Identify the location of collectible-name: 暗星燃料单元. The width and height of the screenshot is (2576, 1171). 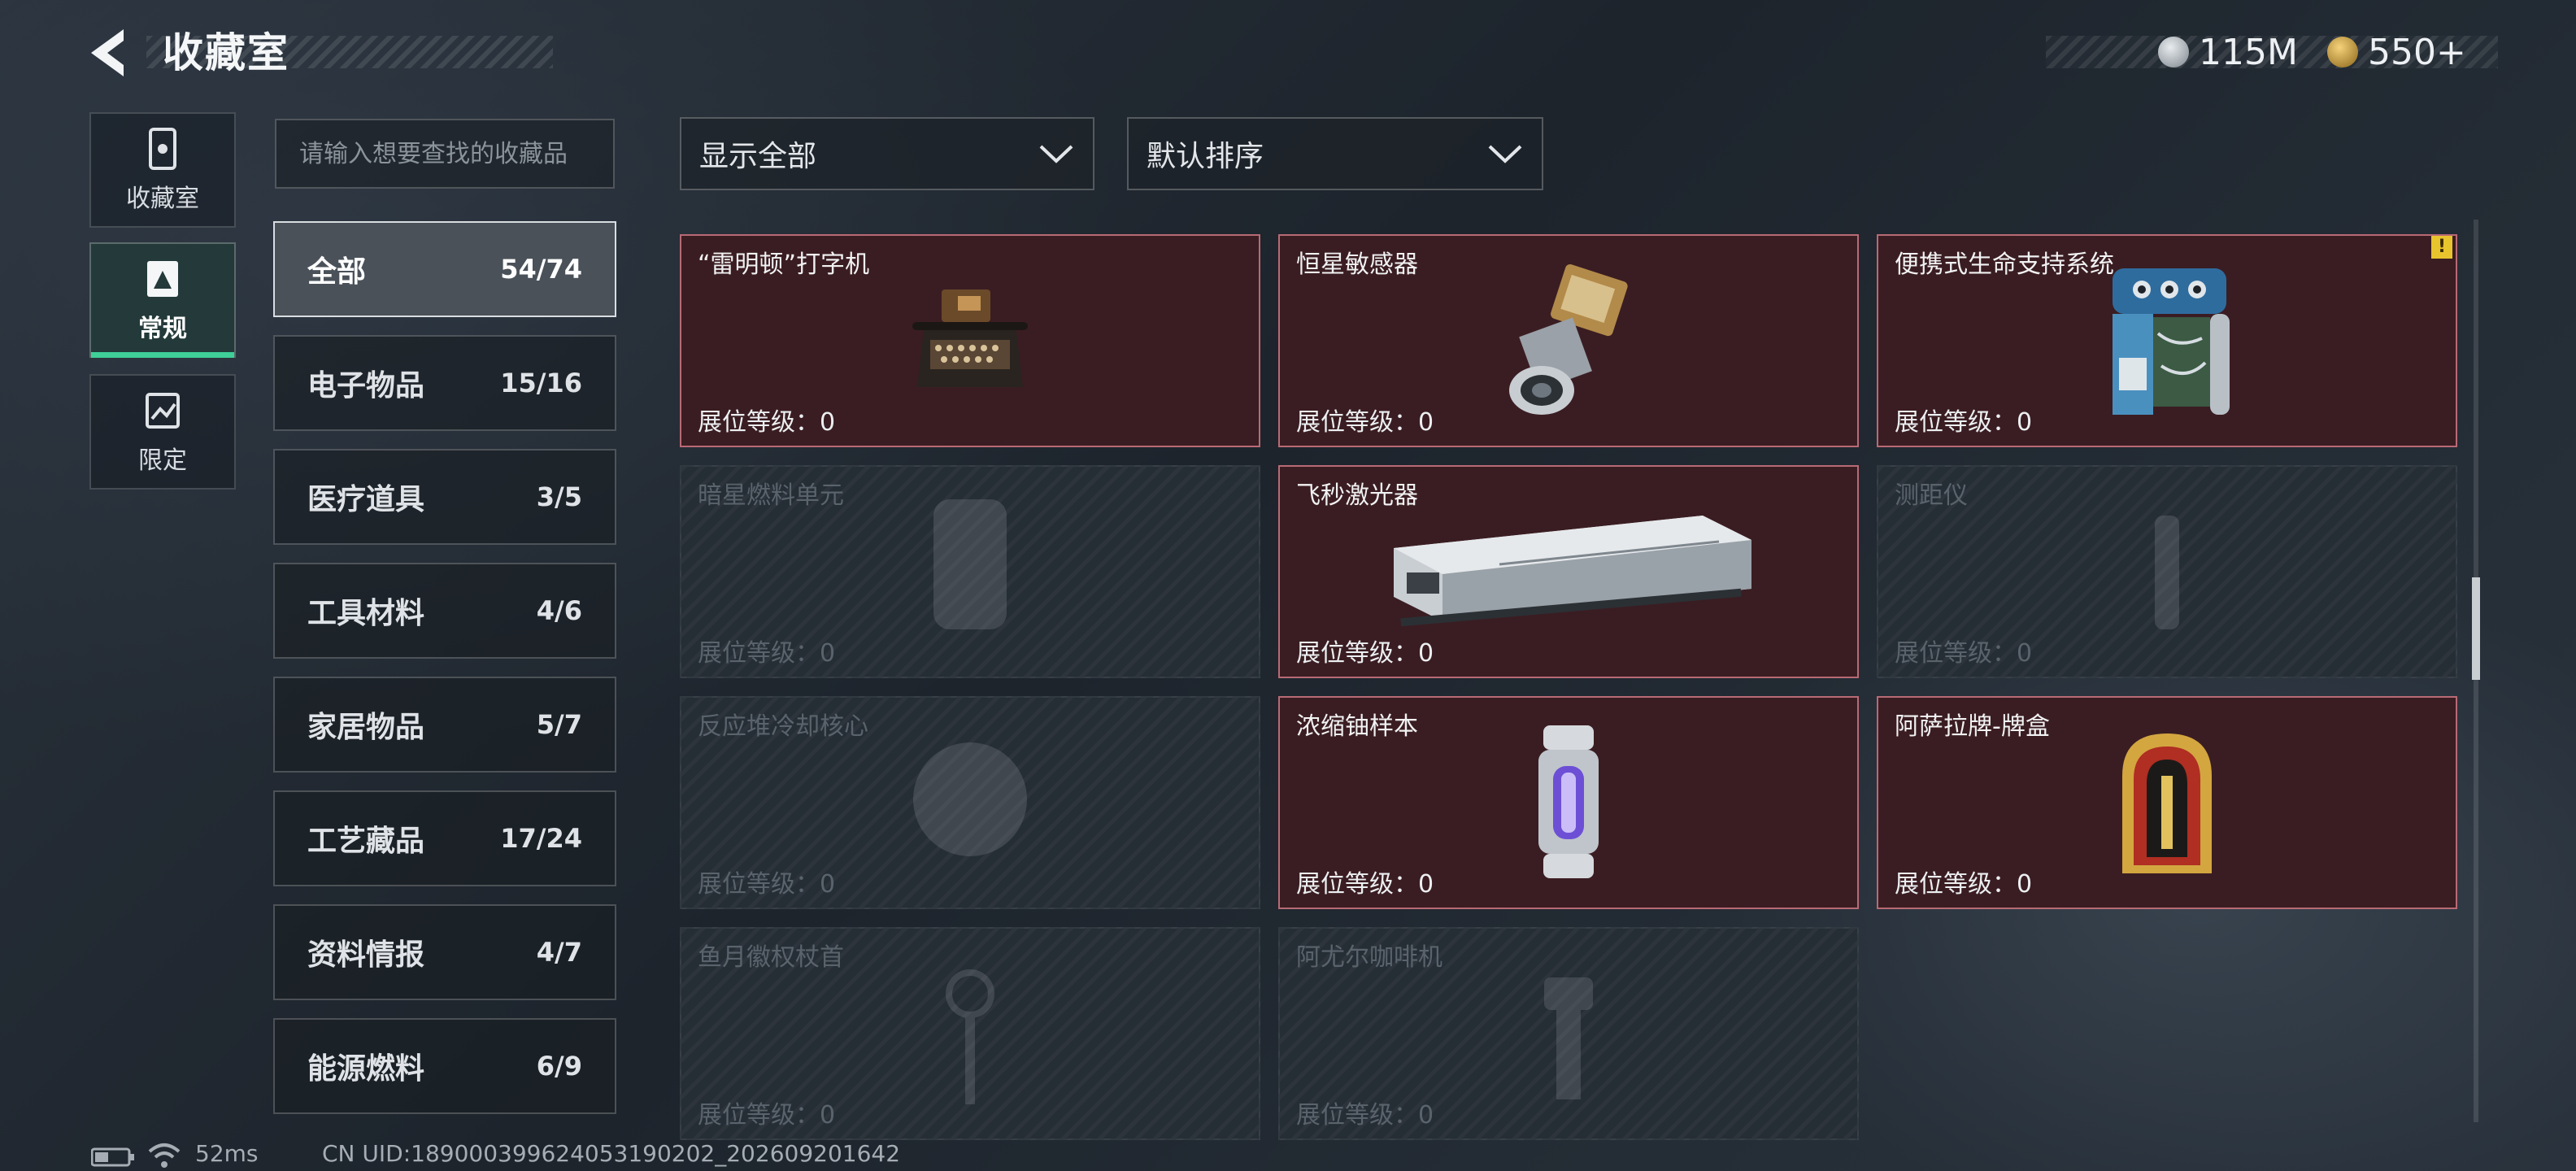
(771, 496).